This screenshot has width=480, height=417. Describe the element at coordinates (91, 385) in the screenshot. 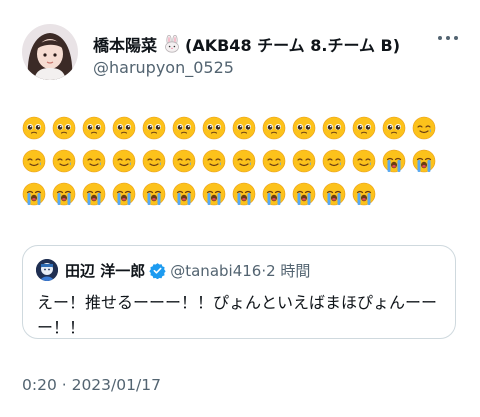

I see `tweet-timestamp: 0:20 · 2023/01/17` at that location.